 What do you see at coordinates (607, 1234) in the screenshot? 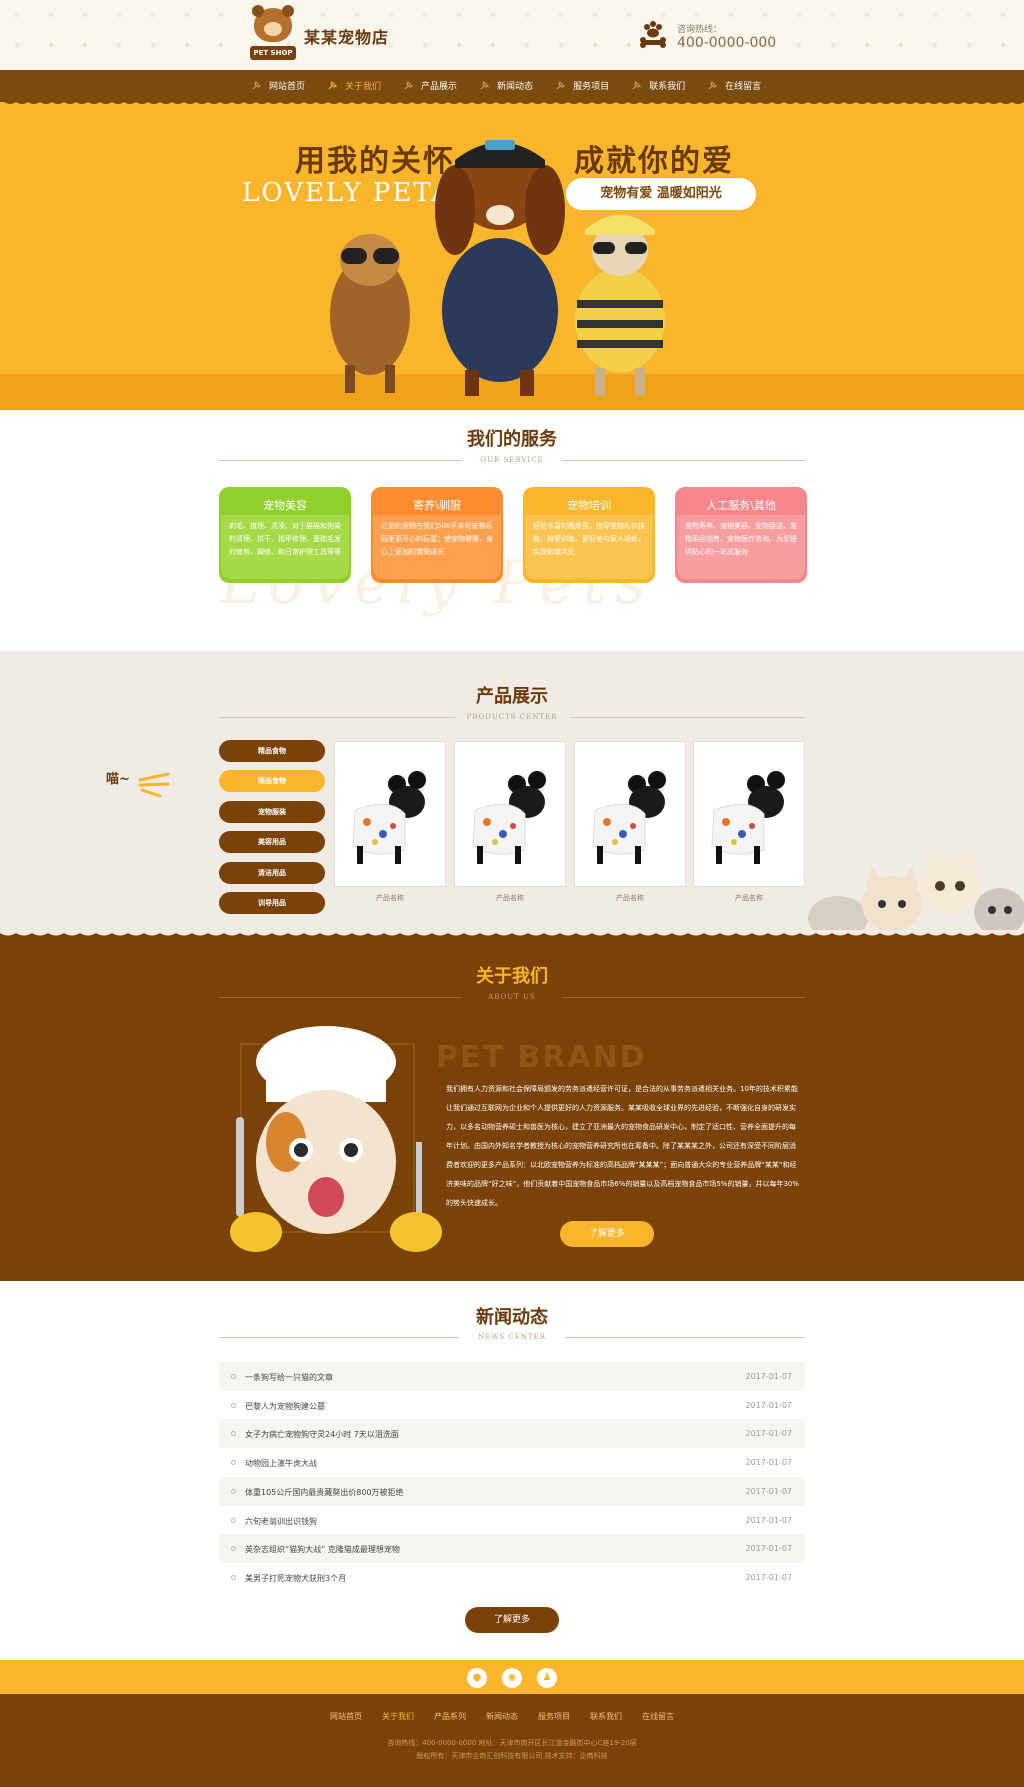
I see `about-more-button: 了解更多` at bounding box center [607, 1234].